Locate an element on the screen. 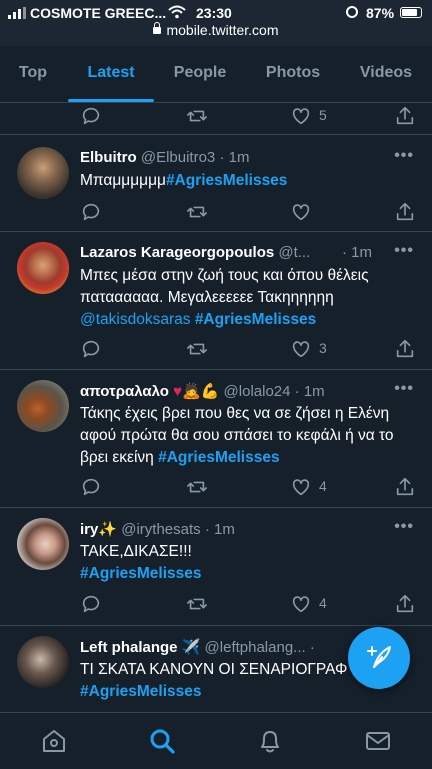 The width and height of the screenshot is (432, 769). address-bar: mobile.twitter.com is located at coordinates (216, 30).